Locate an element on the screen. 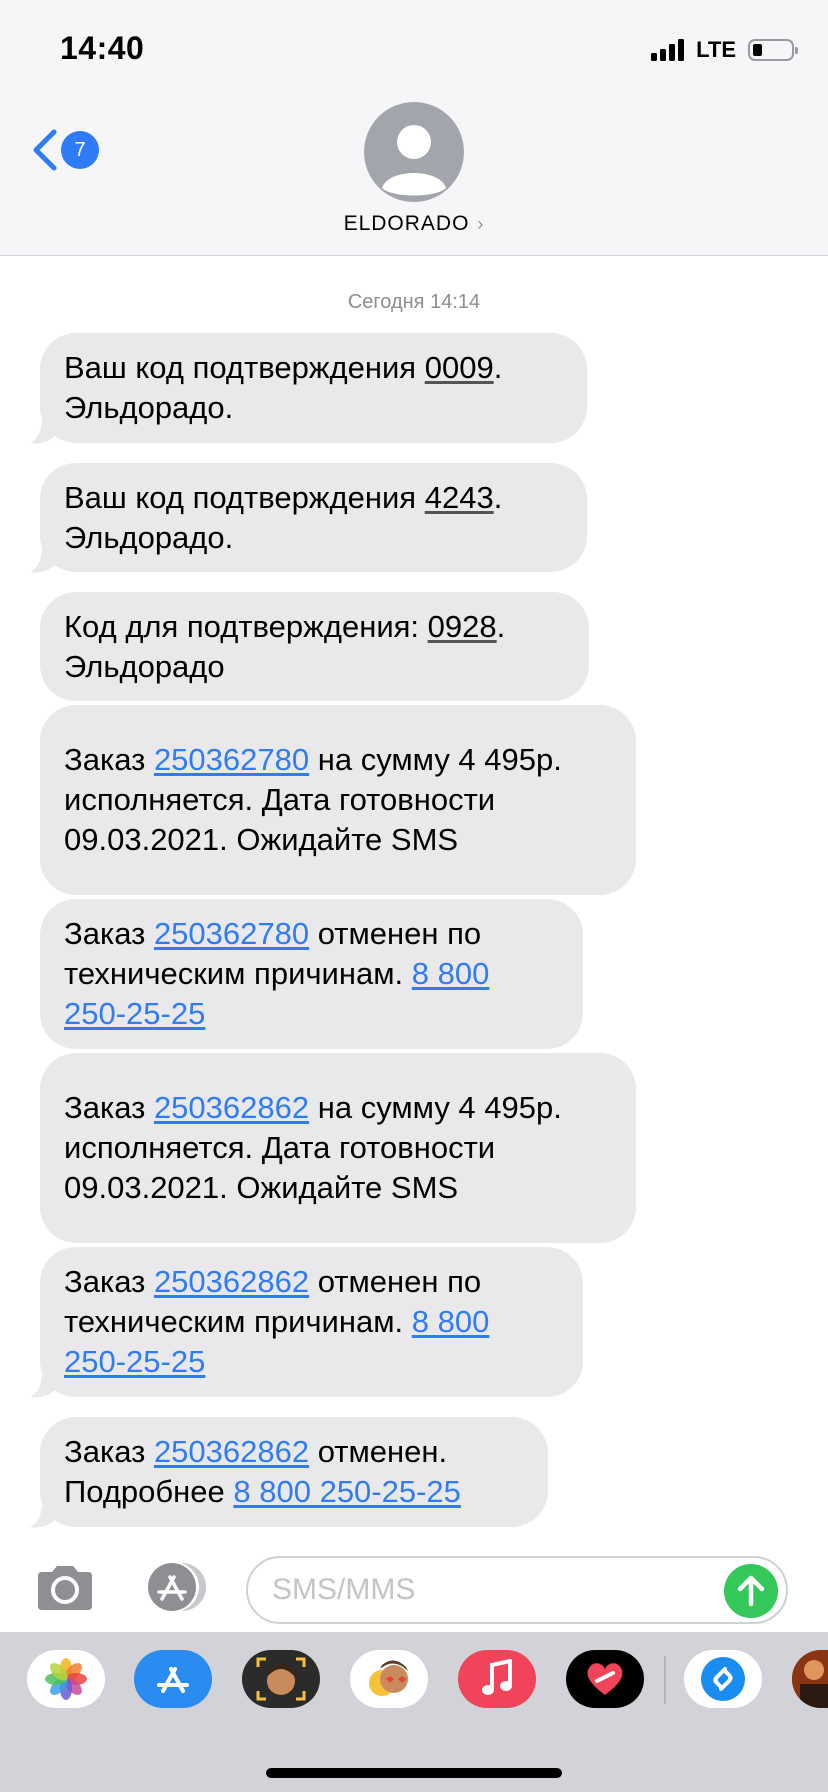  battery-icon is located at coordinates (773, 50).